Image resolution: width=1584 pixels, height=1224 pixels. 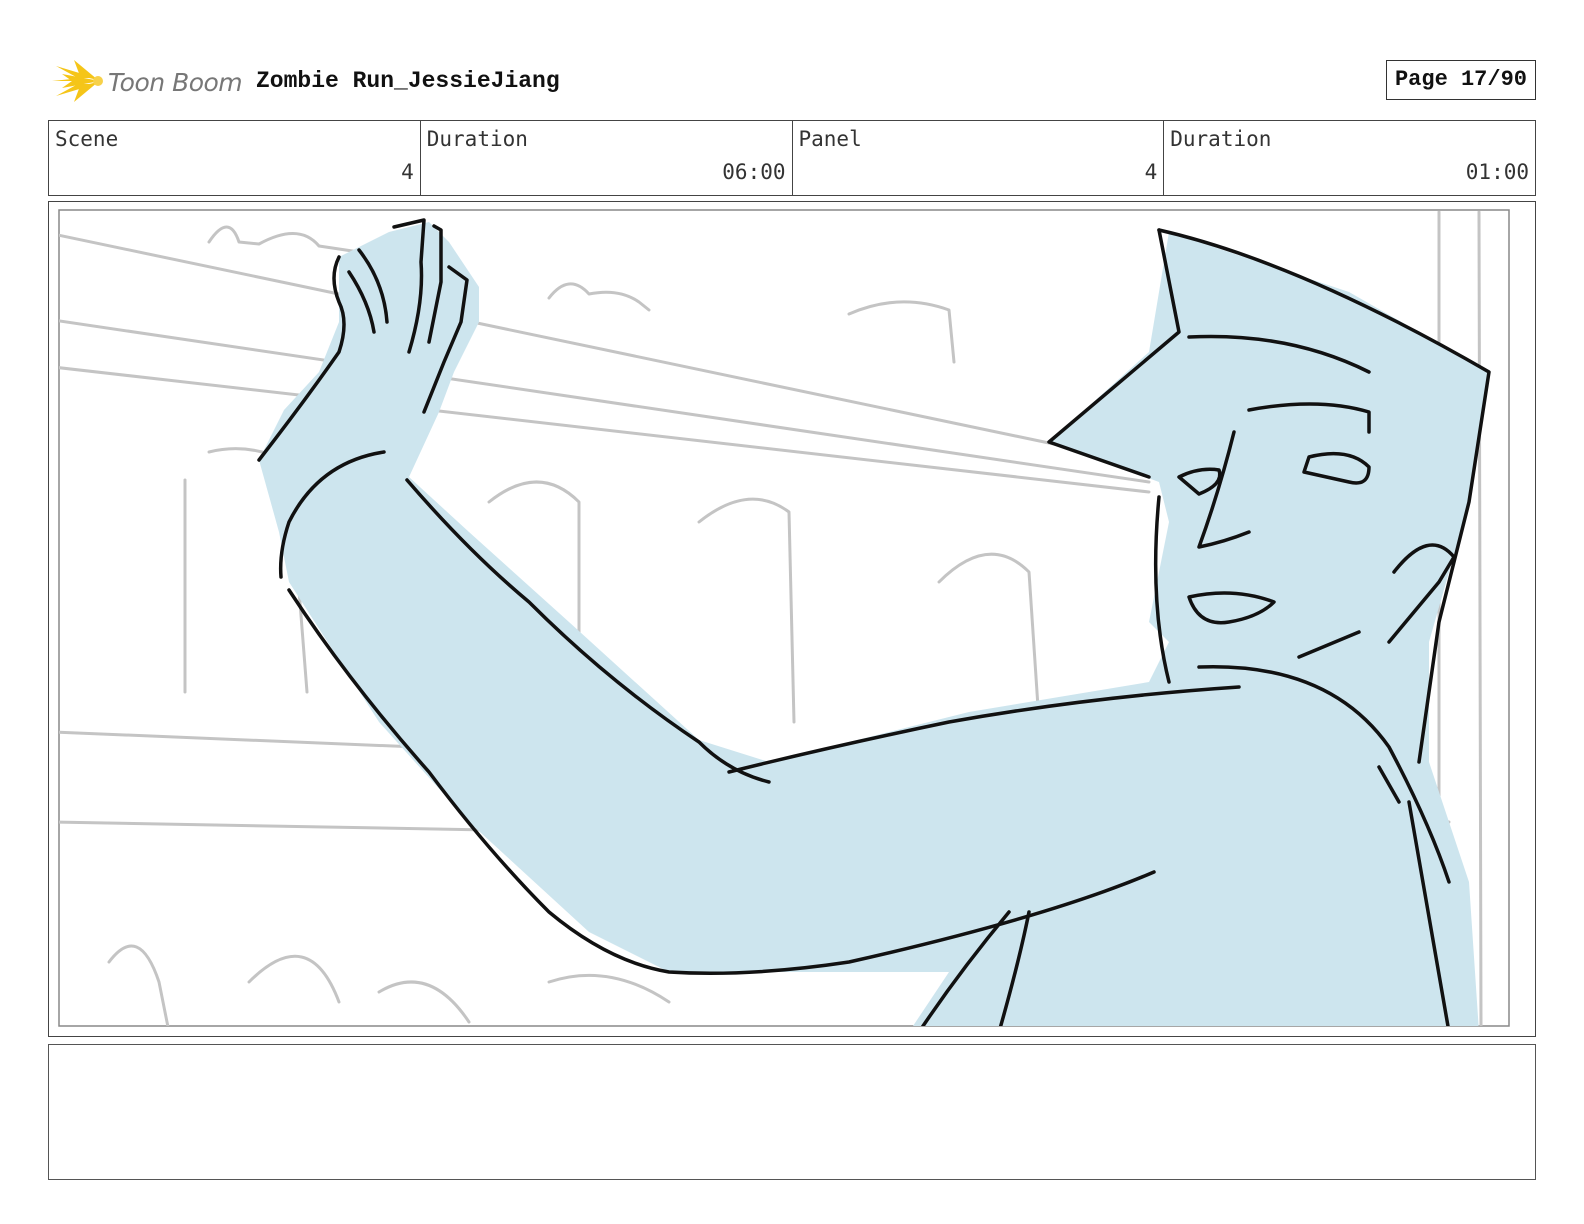 What do you see at coordinates (1151, 172) in the screenshot?
I see `panel-value: 4` at bounding box center [1151, 172].